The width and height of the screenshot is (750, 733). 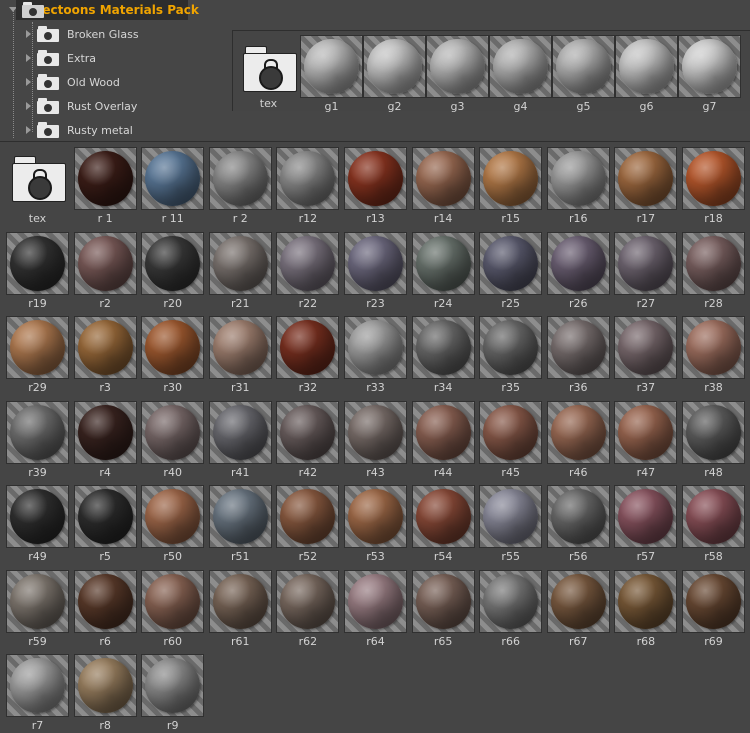 I want to click on material-cell: r31, so click(x=240, y=355).